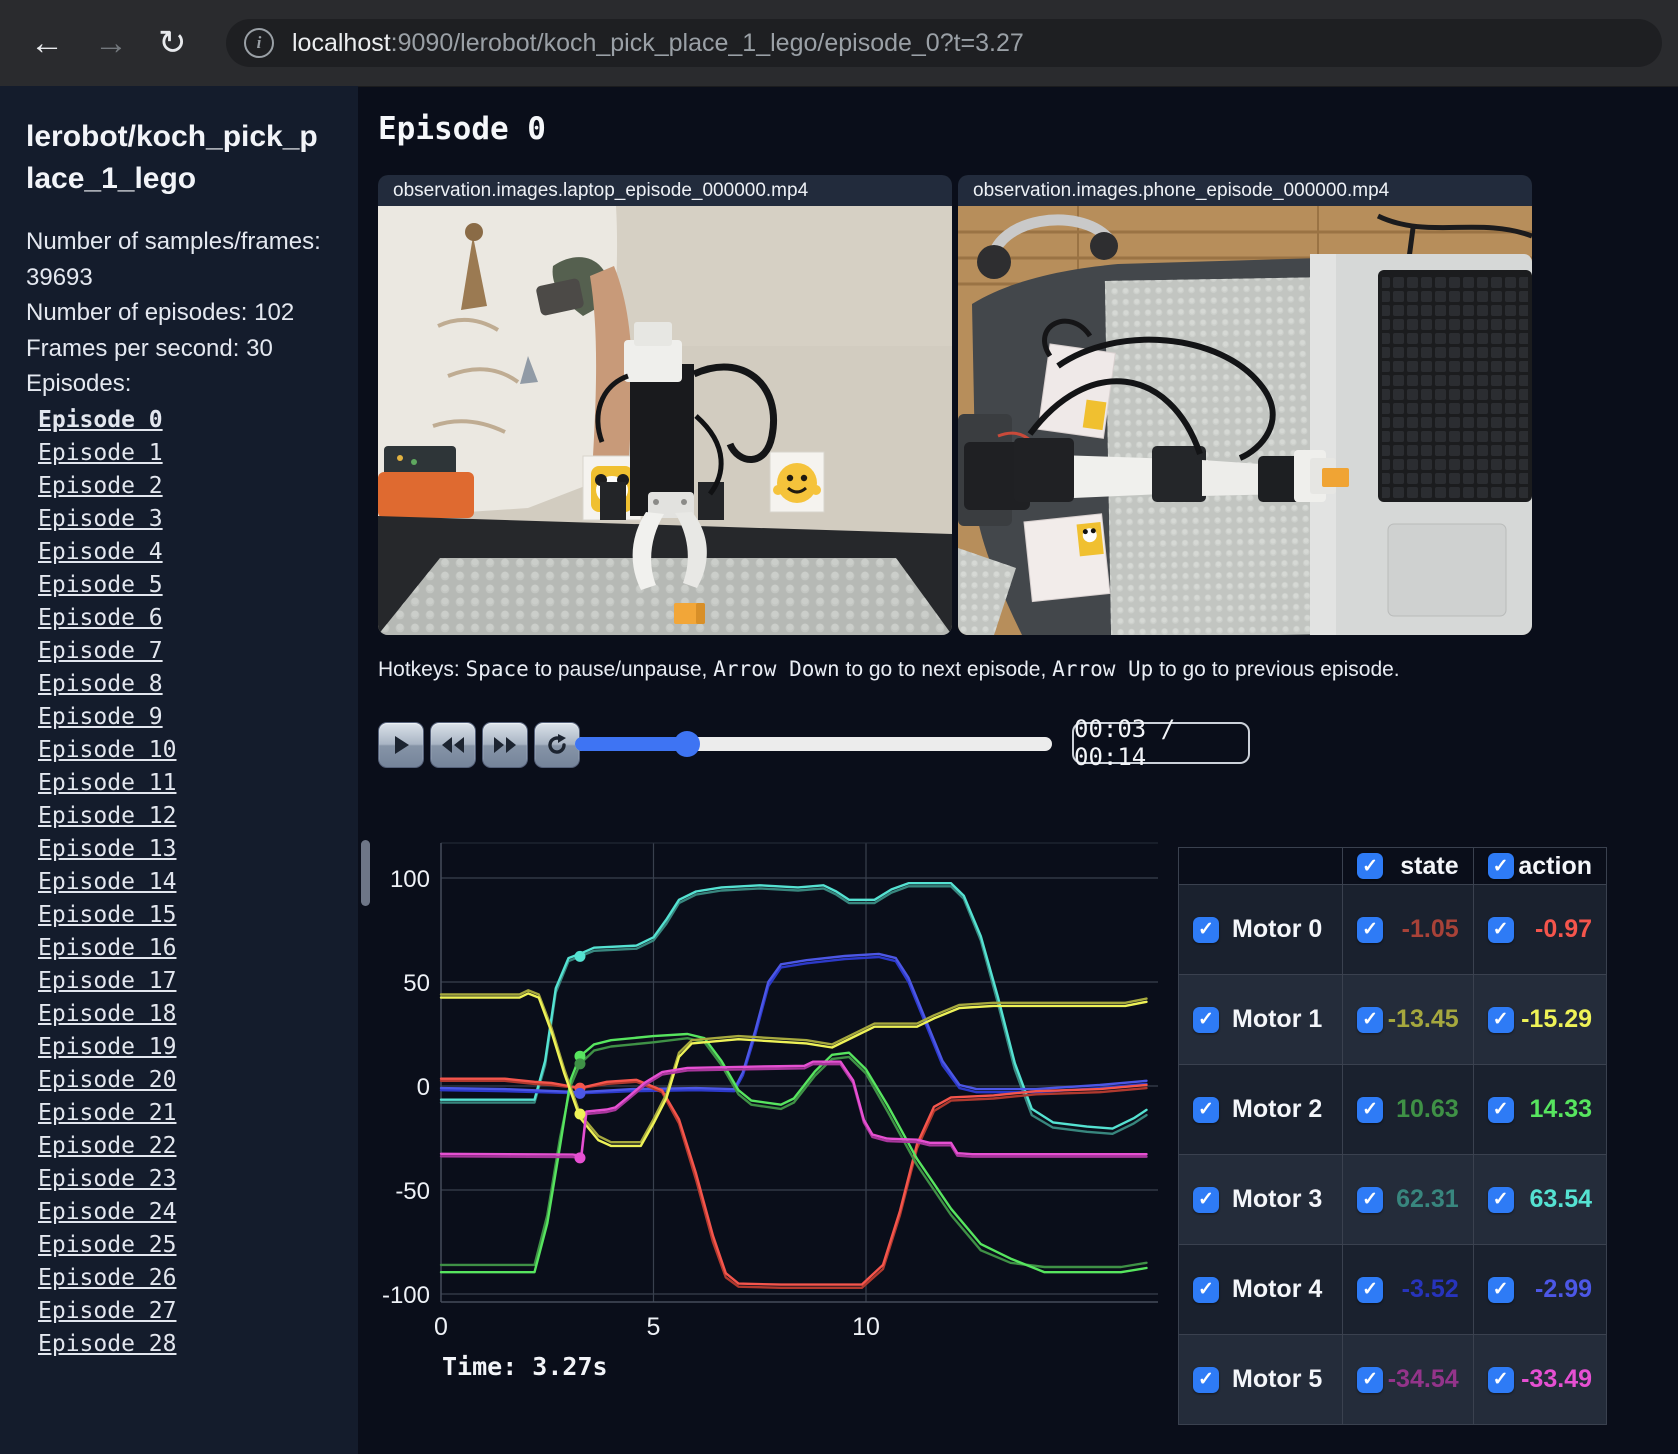  I want to click on seek-slider, so click(813, 744).